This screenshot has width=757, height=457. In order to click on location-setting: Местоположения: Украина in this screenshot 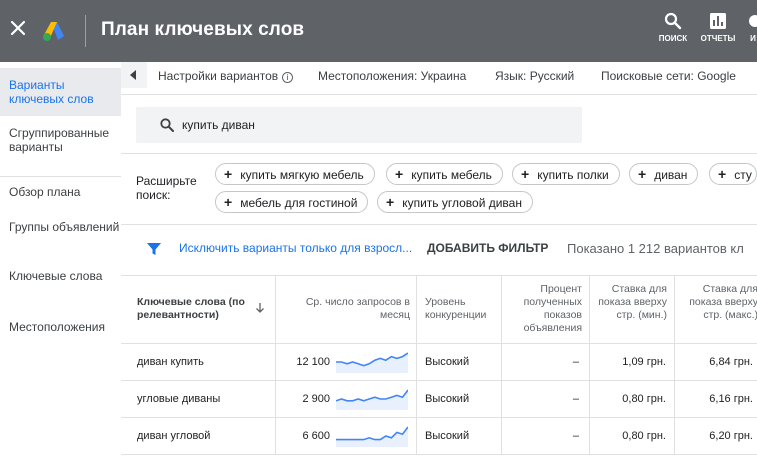, I will do `click(392, 76)`.